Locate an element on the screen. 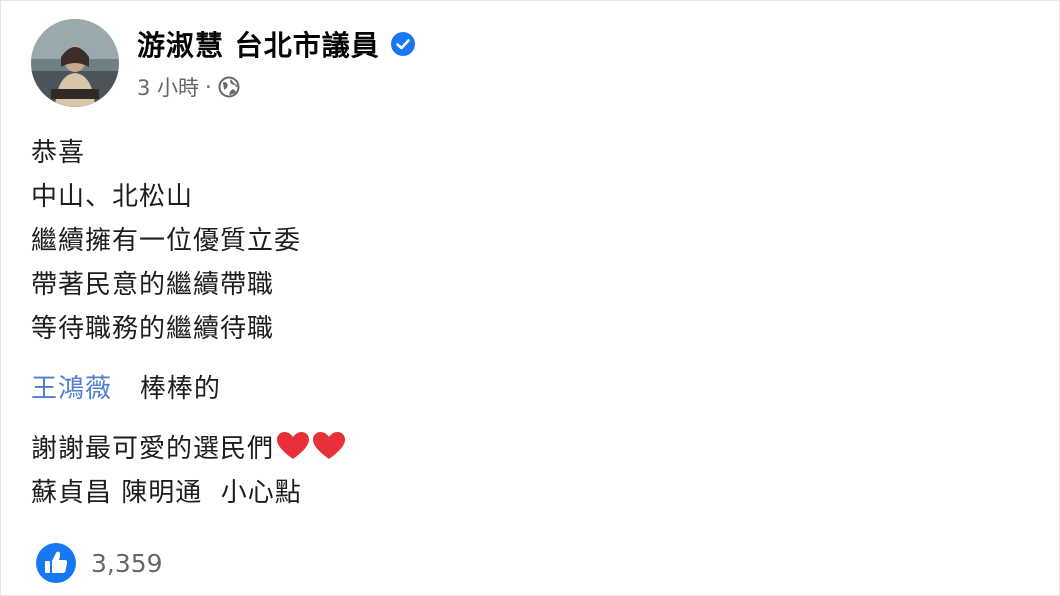 The image size is (1060, 596). post-meta: 游淑慧 台北市議員 3 小時 · is located at coordinates (276, 63).